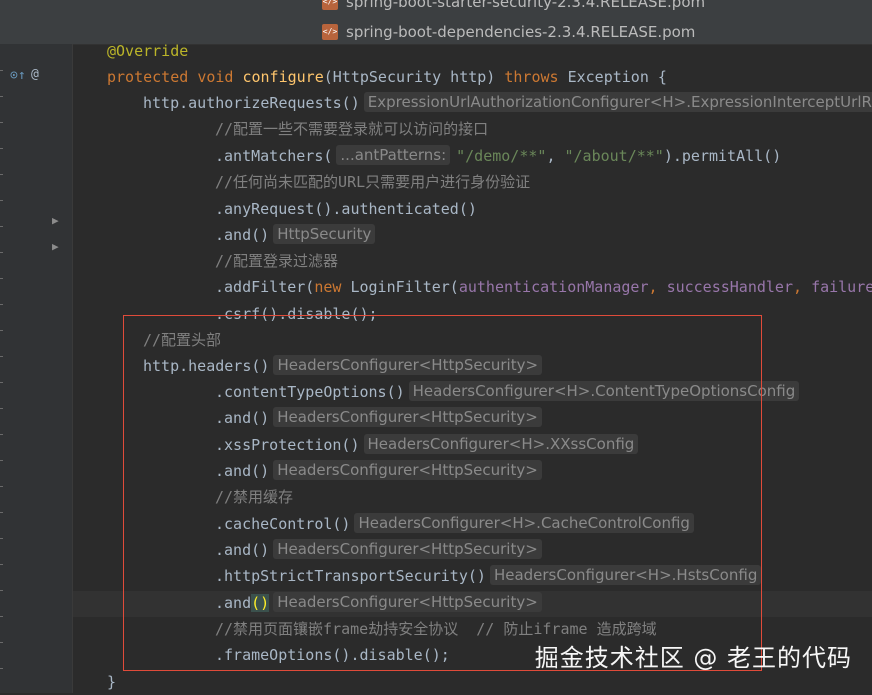 This screenshot has height=695, width=872. I want to click on editor-gutter: ⊙↑ @ ▶ ▶, so click(36, 368).